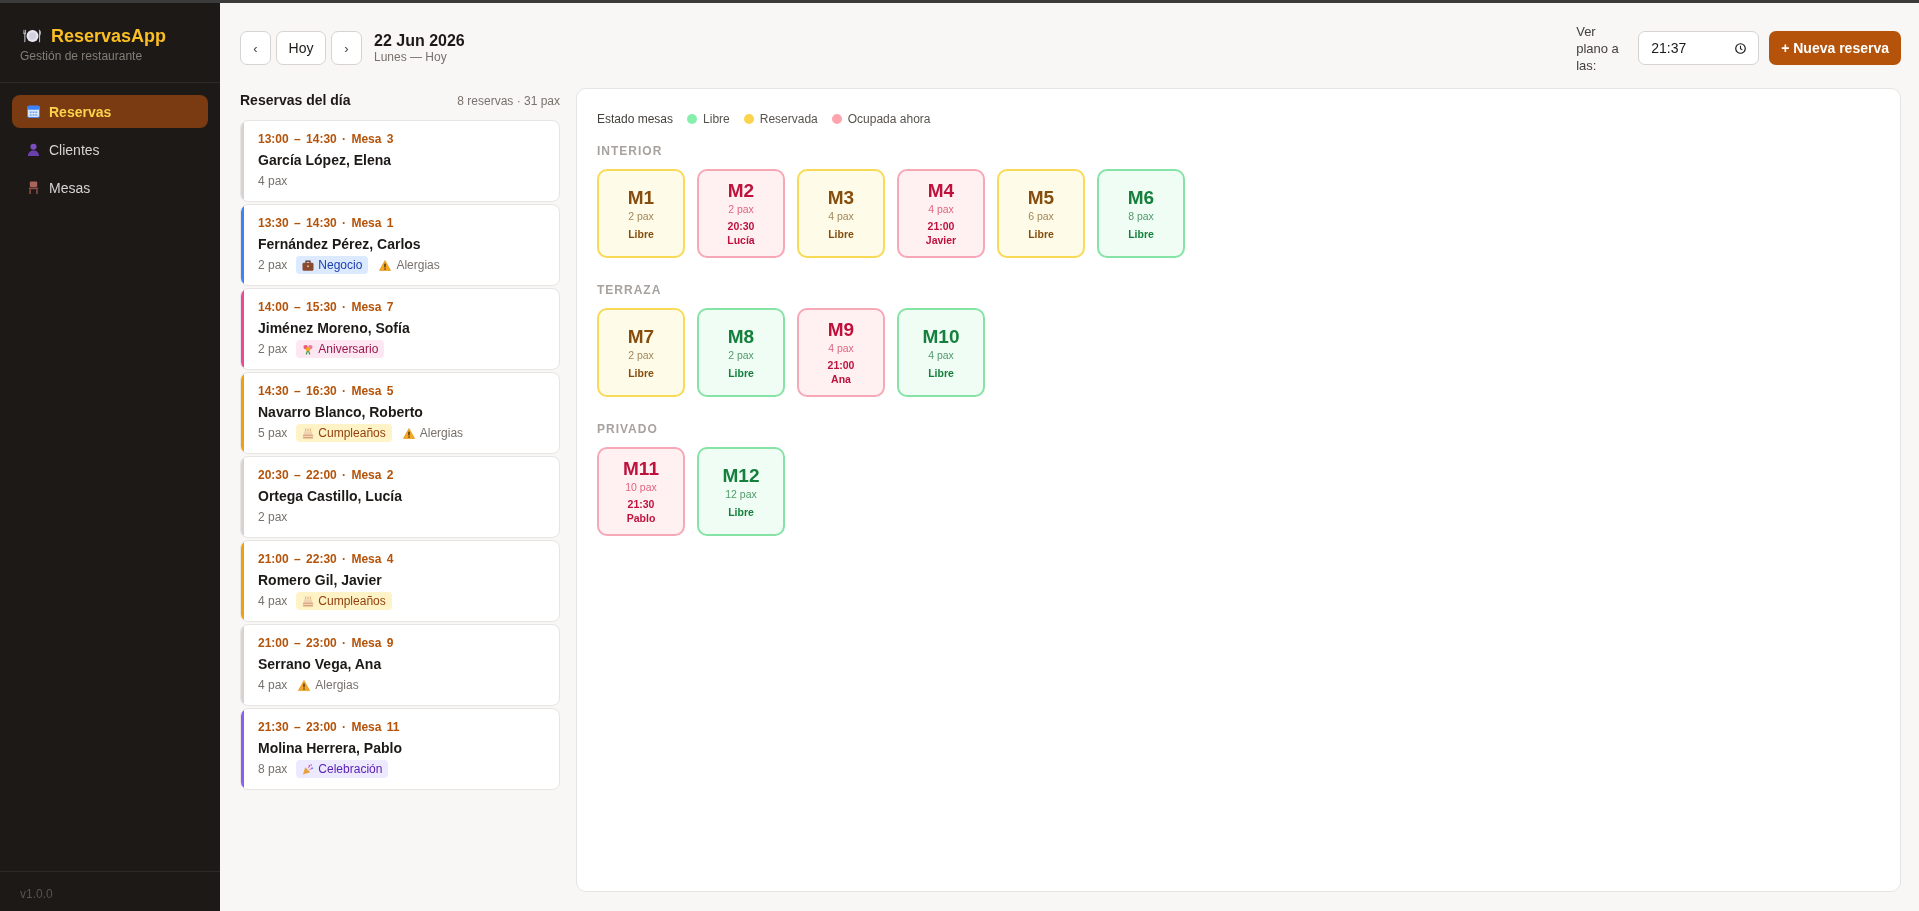 Image resolution: width=1919 pixels, height=911 pixels. What do you see at coordinates (635, 119) in the screenshot?
I see `legend-title: Estado mesas` at bounding box center [635, 119].